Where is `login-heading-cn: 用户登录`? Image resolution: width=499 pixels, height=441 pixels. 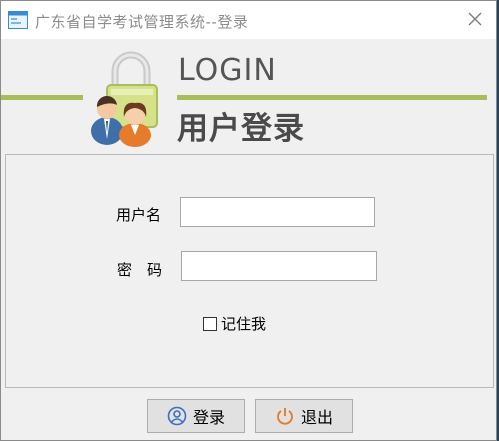
login-heading-cn: 用户登录 is located at coordinates (241, 129).